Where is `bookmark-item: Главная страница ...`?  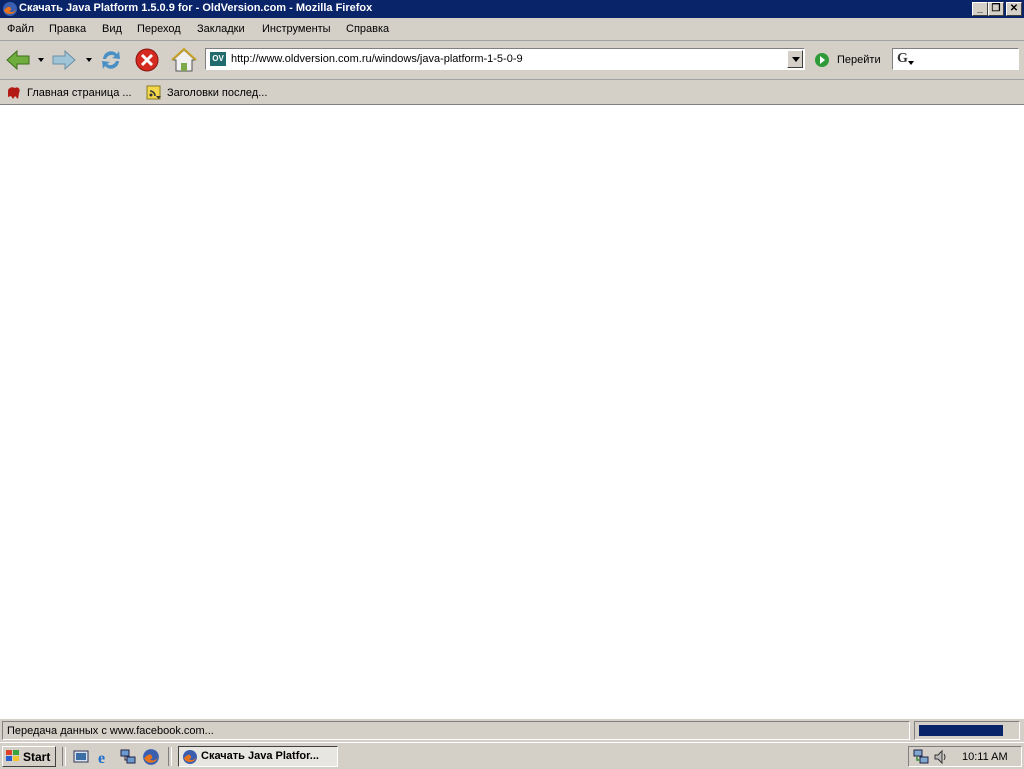
bookmark-item: Главная страница ... is located at coordinates (73, 93).